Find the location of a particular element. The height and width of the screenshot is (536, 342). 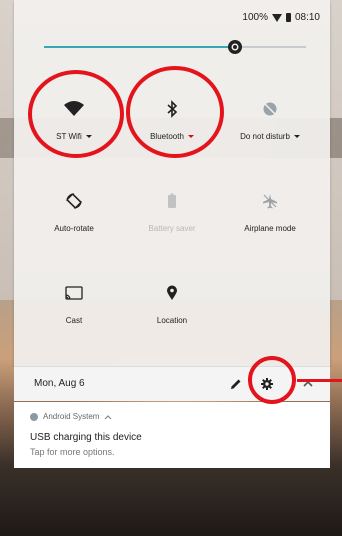

tile-airplane-mode: Airplane mode is located at coordinates (270, 215).